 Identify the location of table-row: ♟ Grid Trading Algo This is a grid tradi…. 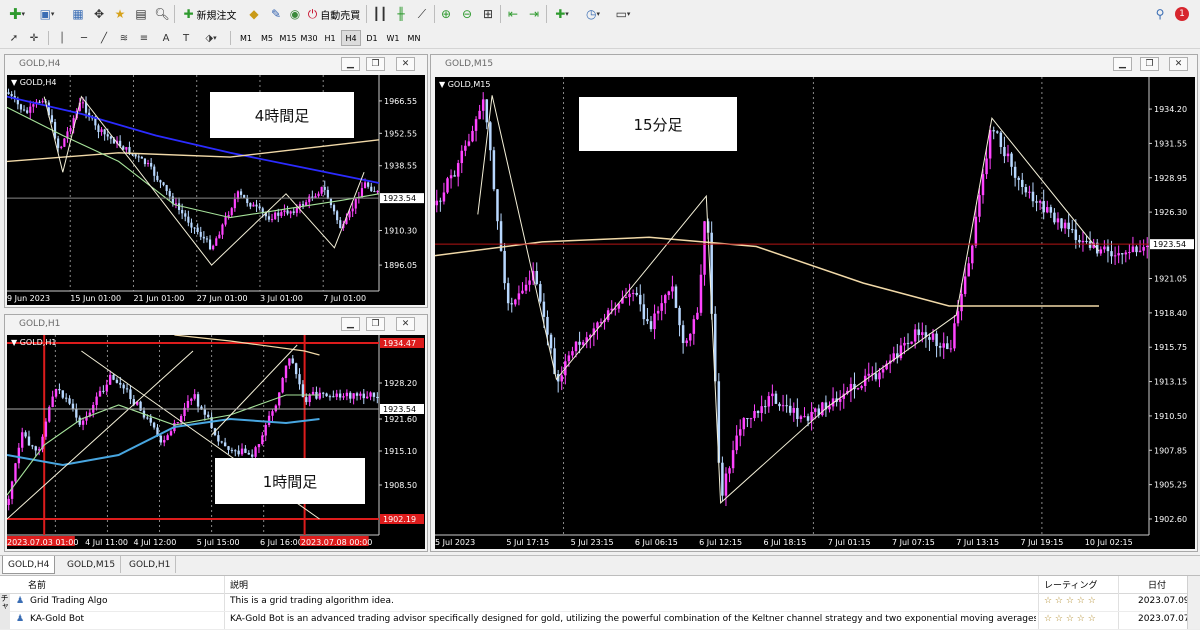
(600, 603).